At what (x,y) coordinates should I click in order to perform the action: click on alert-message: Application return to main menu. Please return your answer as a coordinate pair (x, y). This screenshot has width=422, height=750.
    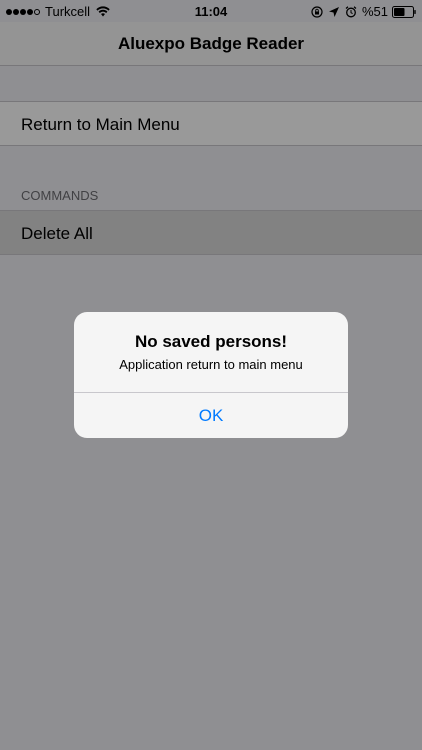
    Looking at the image, I should click on (211, 364).